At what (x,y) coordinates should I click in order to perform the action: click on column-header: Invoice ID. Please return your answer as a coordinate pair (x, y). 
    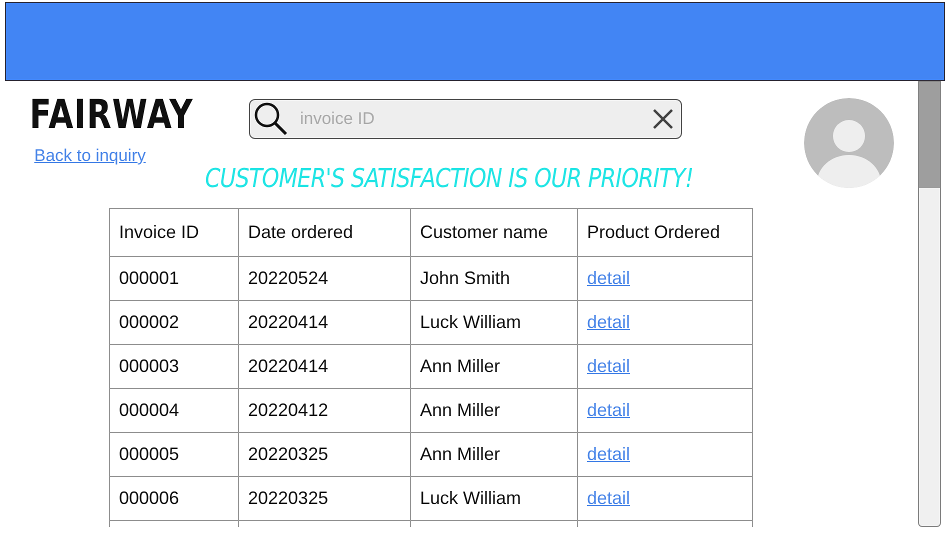
    Looking at the image, I should click on (174, 232).